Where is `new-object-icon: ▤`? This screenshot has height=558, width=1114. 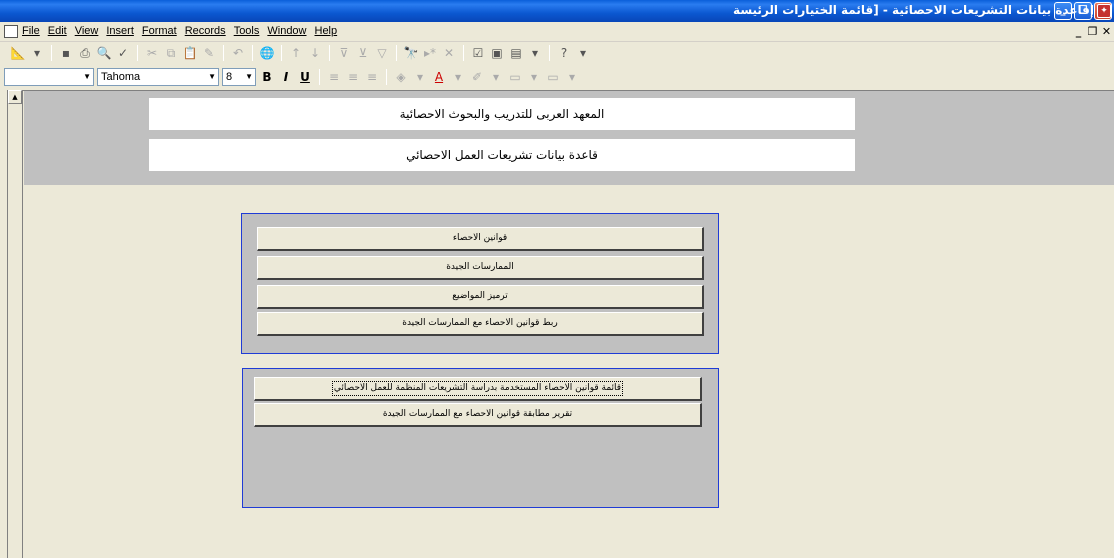 new-object-icon: ▤ is located at coordinates (516, 53).